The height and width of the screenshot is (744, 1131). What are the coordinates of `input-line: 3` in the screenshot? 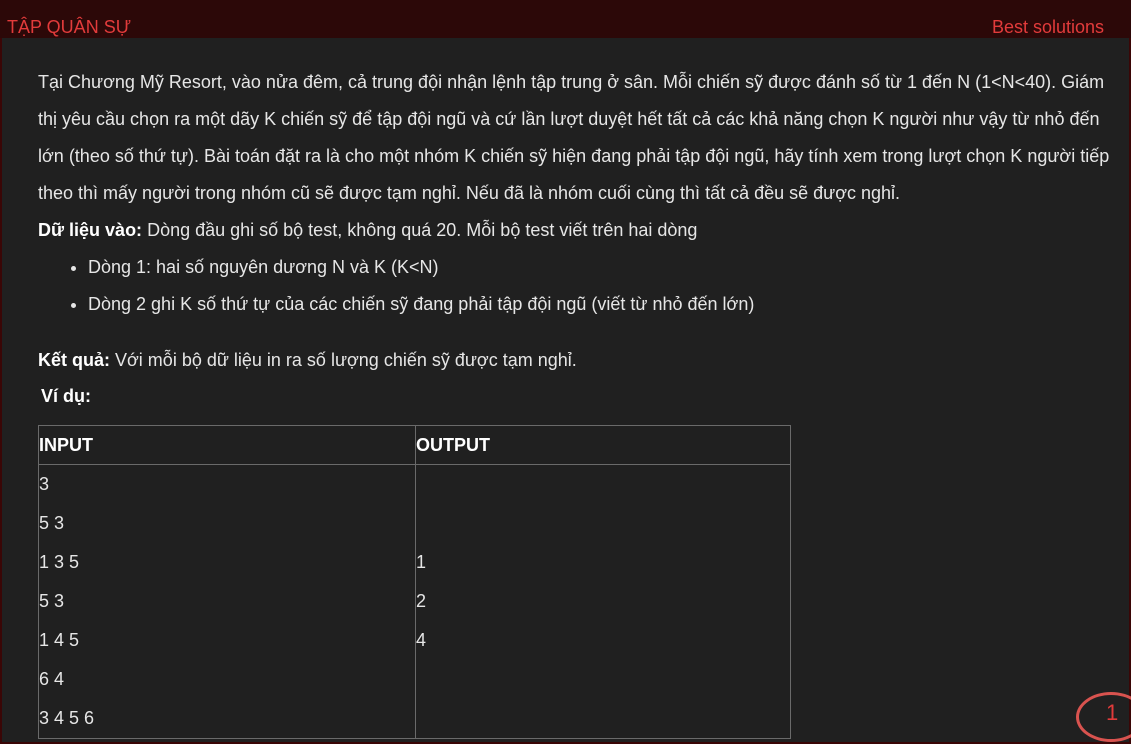 It's located at (44, 484).